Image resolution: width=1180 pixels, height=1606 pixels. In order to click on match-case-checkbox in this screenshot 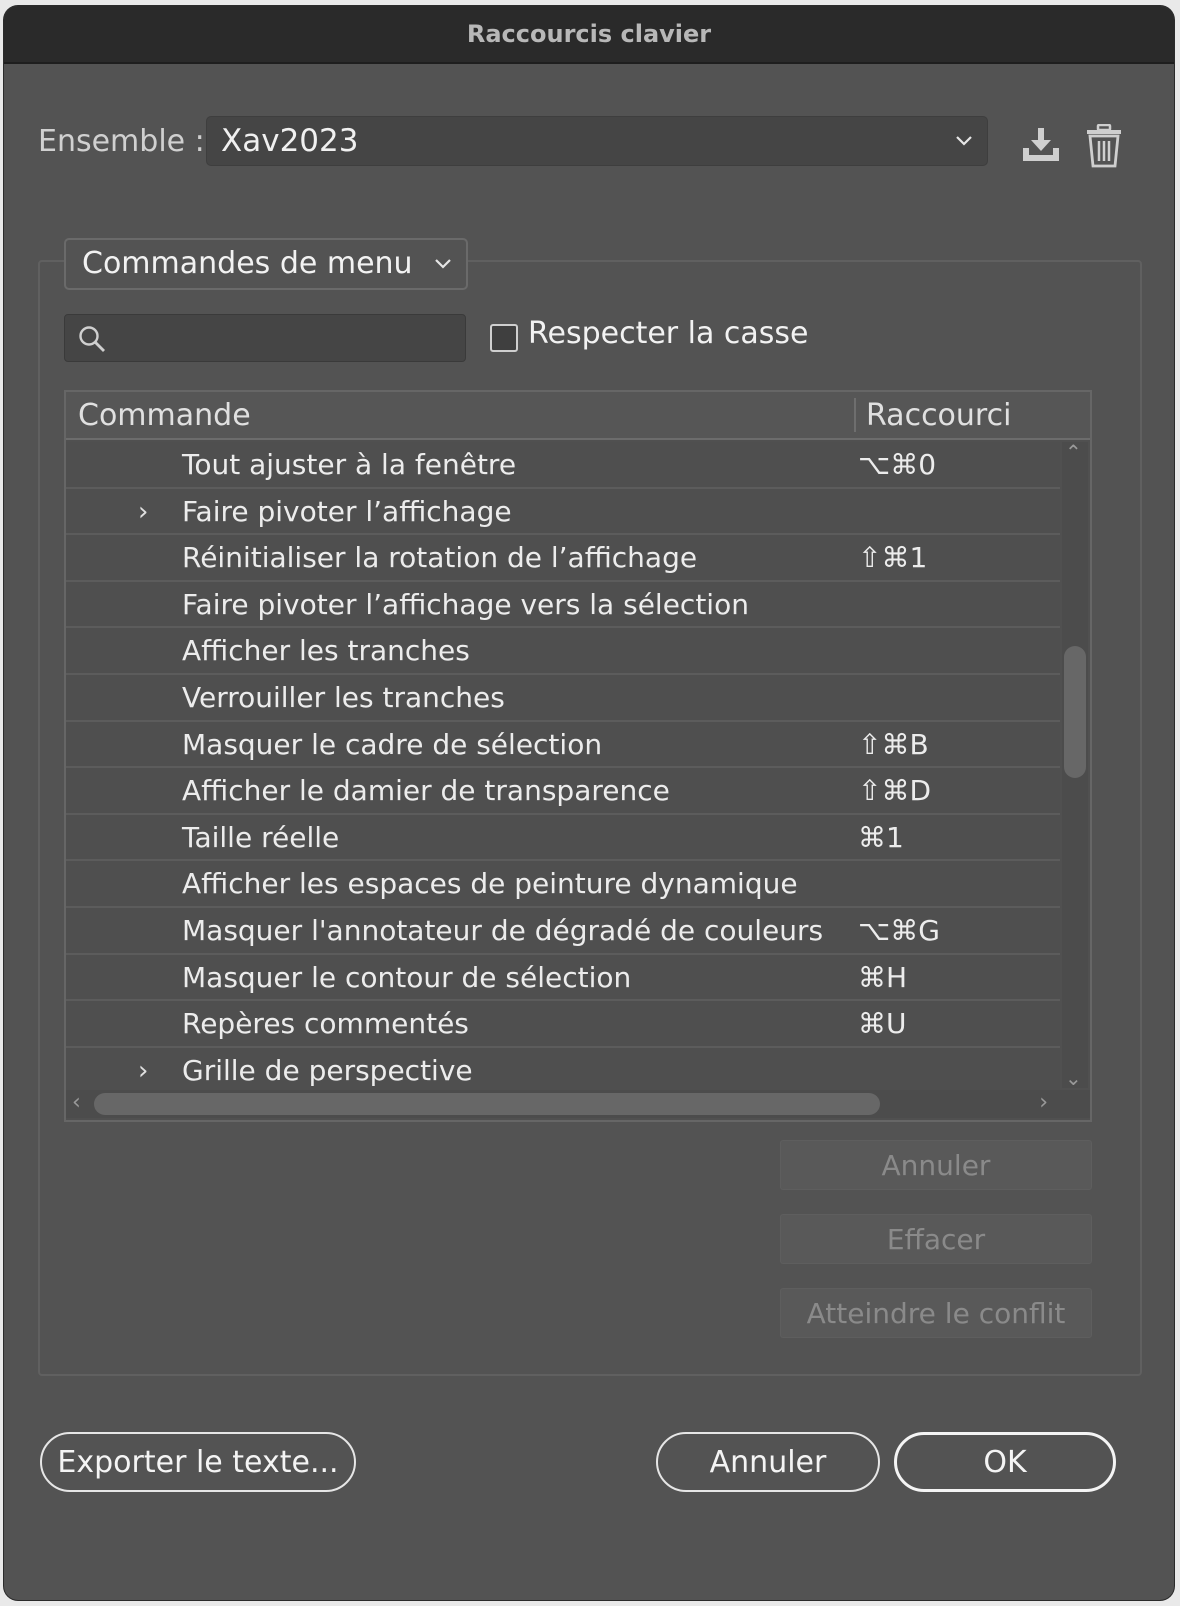, I will do `click(504, 338)`.